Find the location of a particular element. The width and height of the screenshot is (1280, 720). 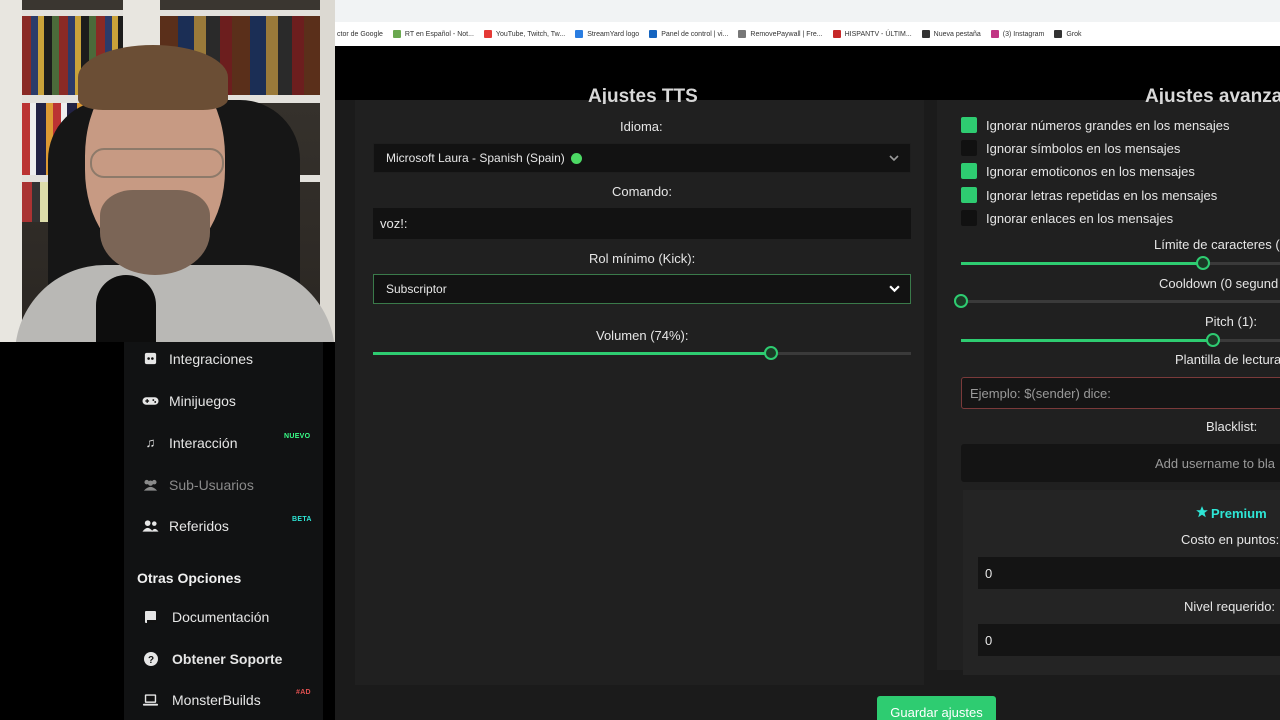

pitch-slider-thumb is located at coordinates (1213, 340).